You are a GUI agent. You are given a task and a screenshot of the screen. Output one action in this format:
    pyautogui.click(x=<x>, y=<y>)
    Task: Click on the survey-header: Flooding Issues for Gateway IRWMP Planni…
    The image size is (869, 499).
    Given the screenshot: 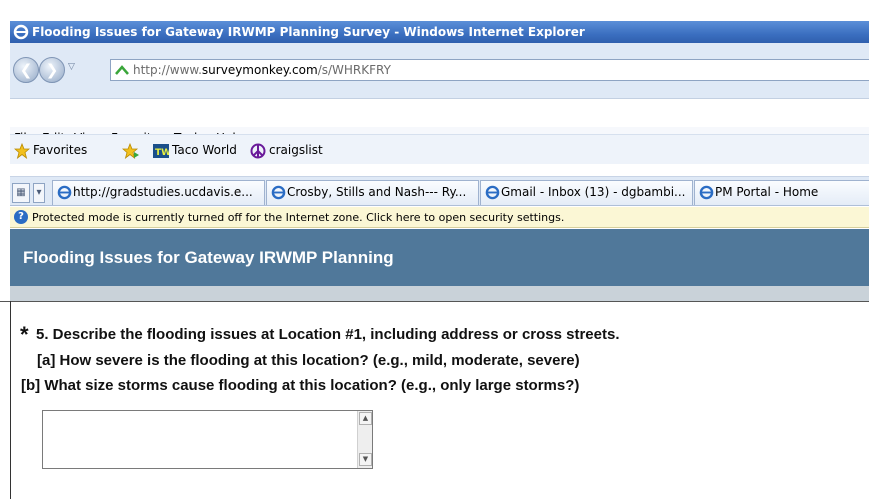 What is the action you would take?
    pyautogui.click(x=439, y=257)
    